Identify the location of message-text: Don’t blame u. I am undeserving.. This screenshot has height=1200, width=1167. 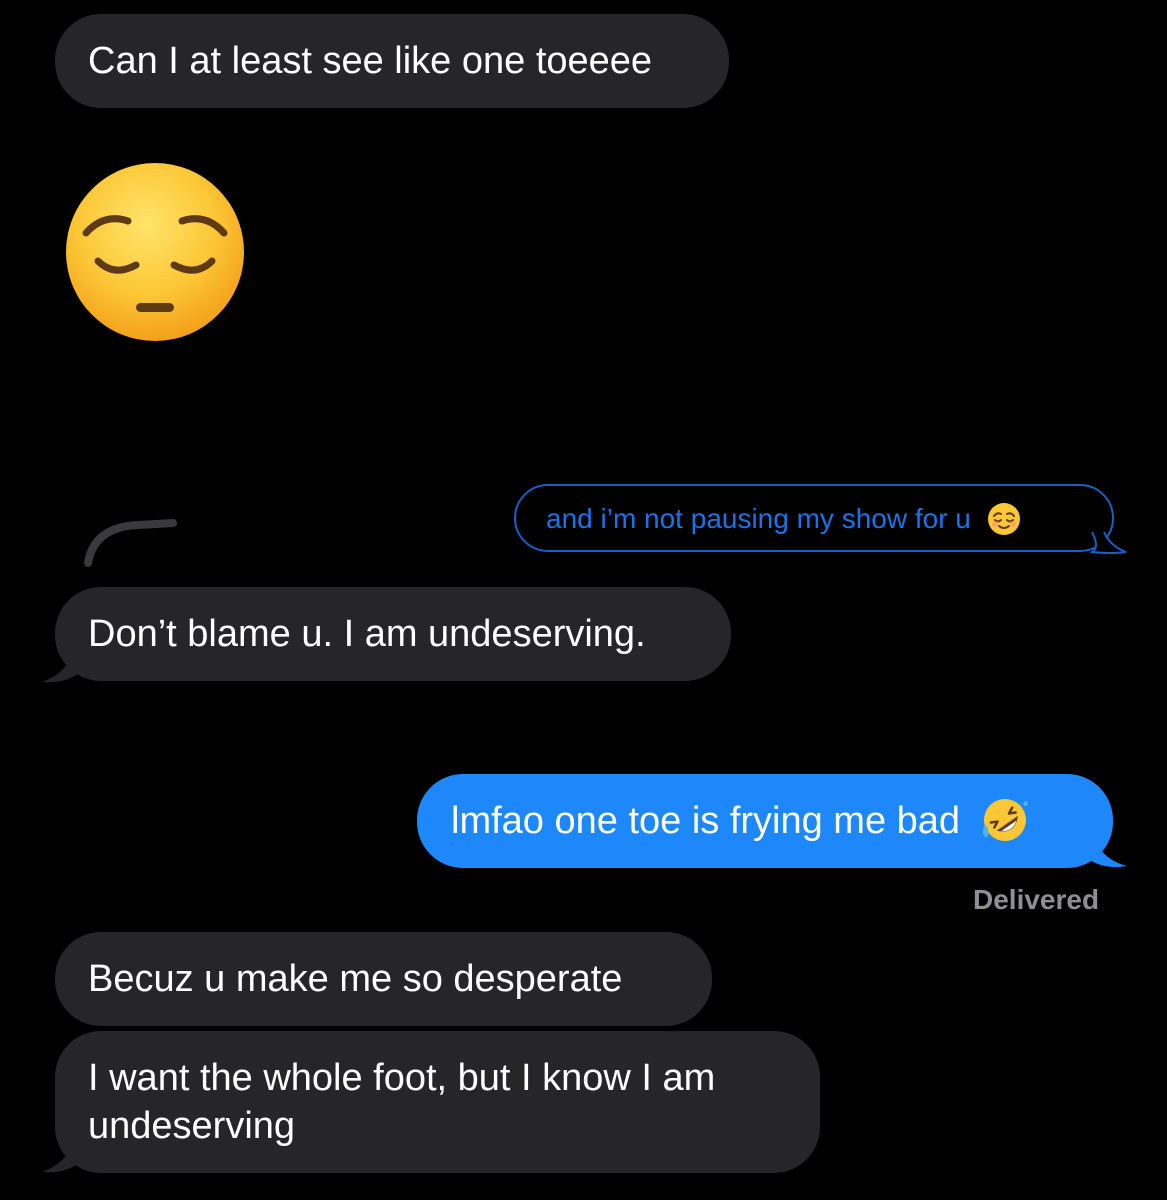
(367, 634).